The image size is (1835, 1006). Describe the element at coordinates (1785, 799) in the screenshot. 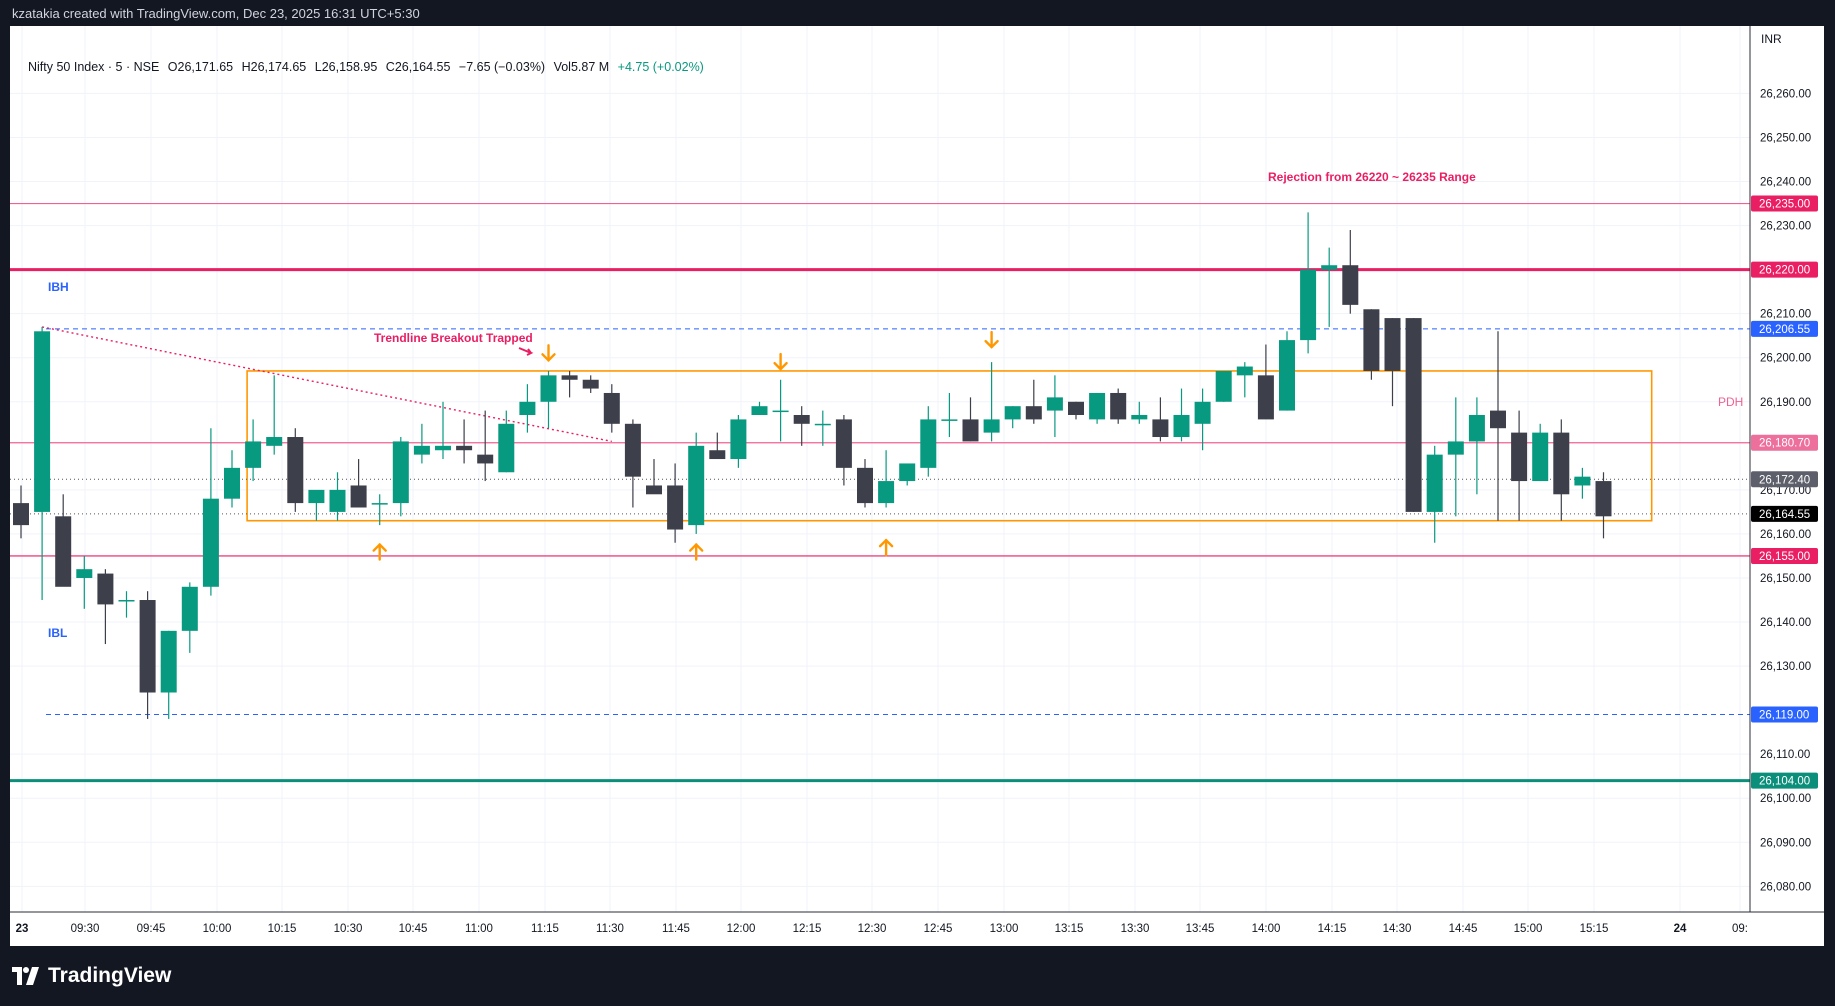

I see `y-tick-label: 26,100.00` at that location.